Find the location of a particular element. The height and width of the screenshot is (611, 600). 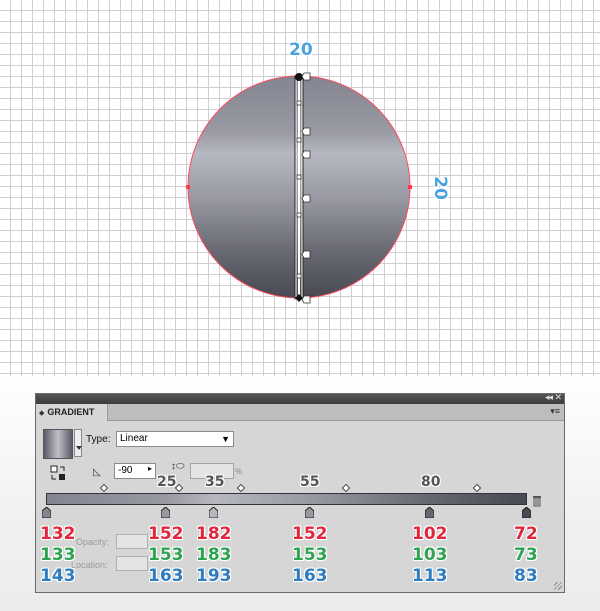

aspect-percent-label: % is located at coordinates (239, 471).